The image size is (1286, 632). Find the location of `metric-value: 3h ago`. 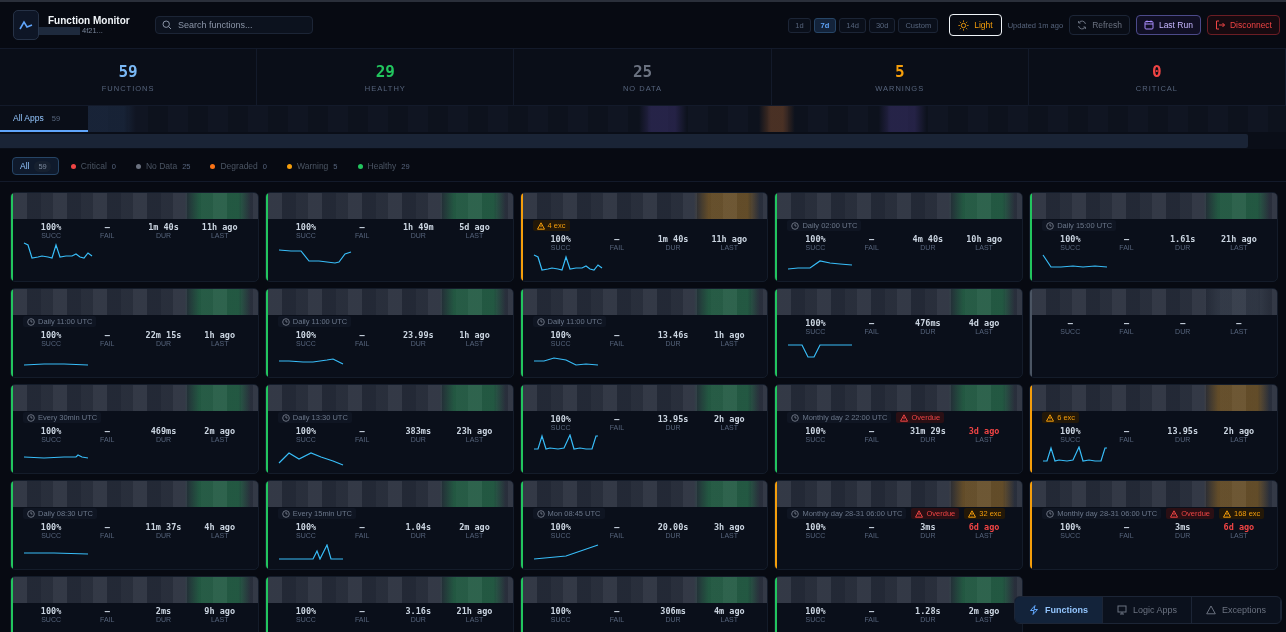

metric-value: 3h ago is located at coordinates (729, 527).